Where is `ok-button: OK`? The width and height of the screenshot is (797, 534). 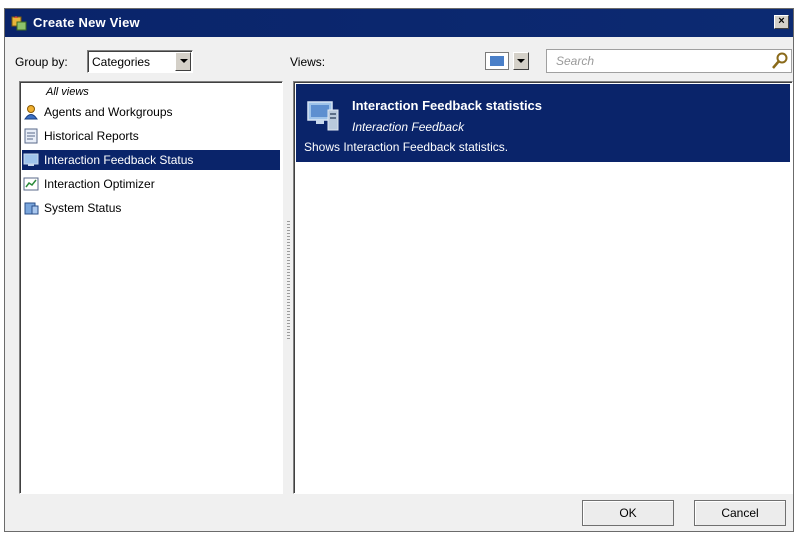 ok-button: OK is located at coordinates (628, 513).